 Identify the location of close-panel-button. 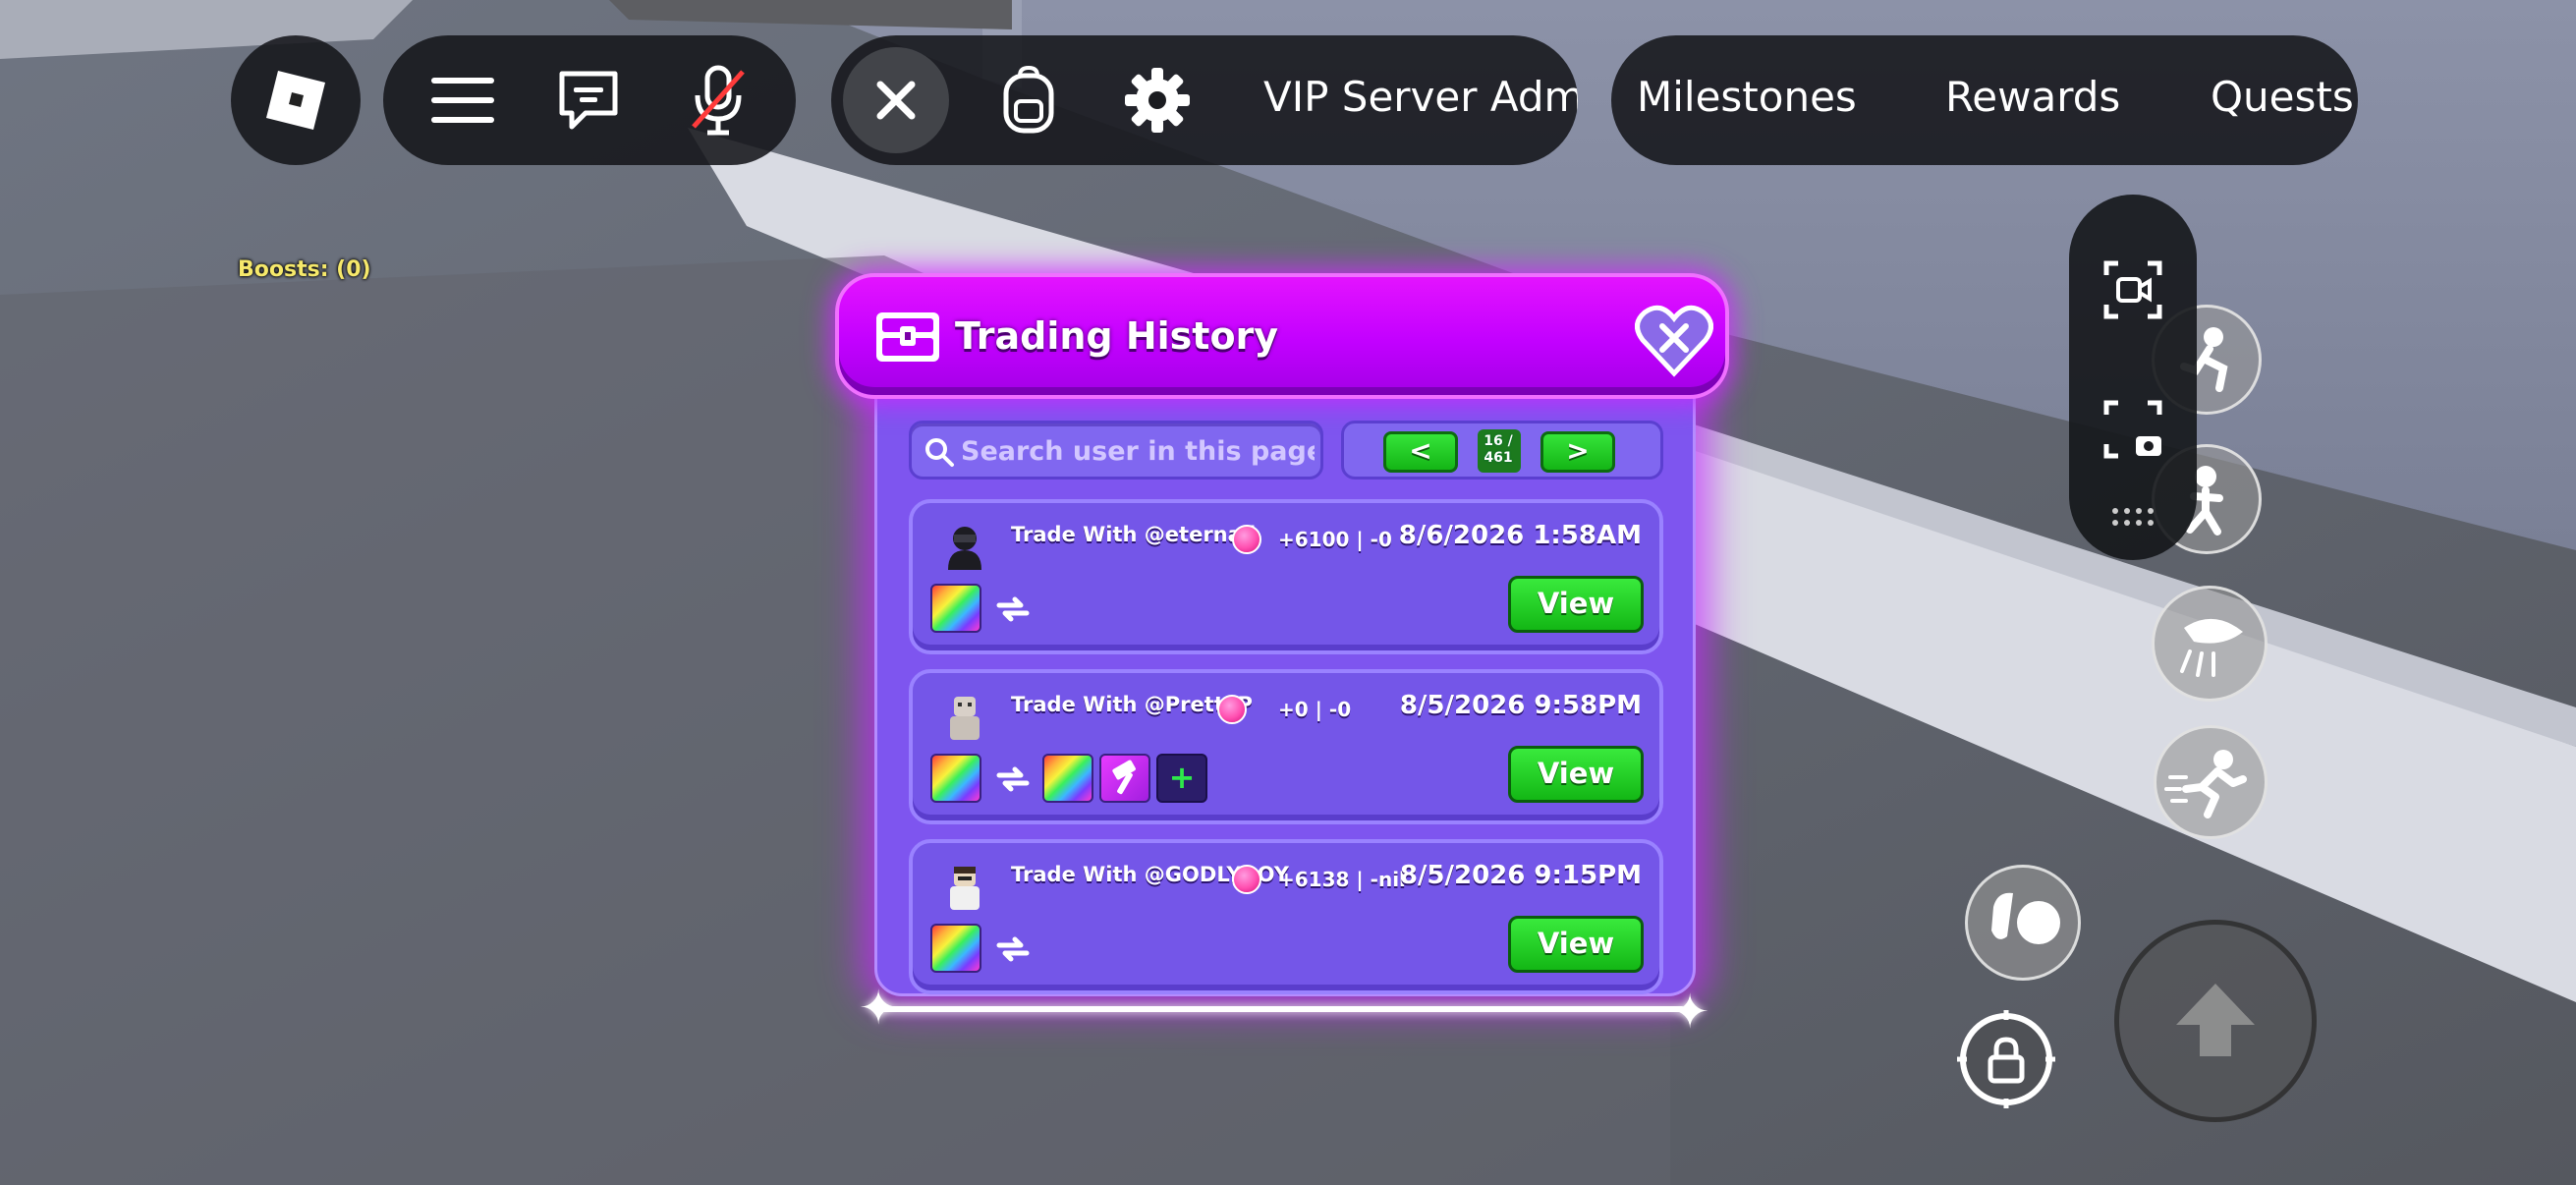
(1674, 340).